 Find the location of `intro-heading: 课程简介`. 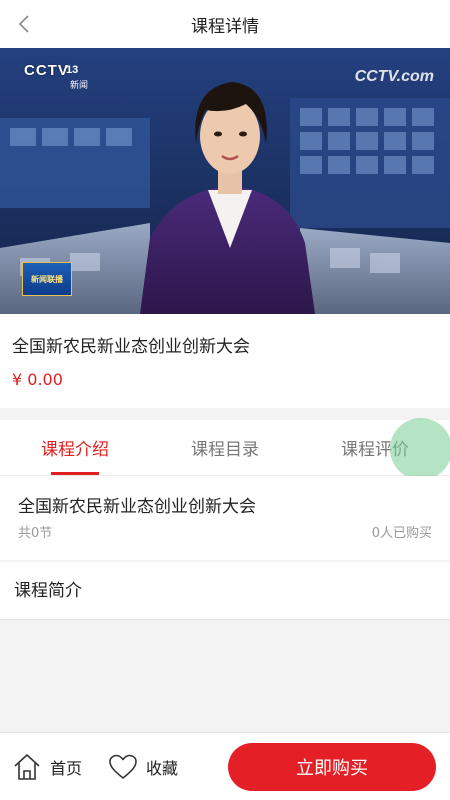

intro-heading: 课程简介 is located at coordinates (48, 591).